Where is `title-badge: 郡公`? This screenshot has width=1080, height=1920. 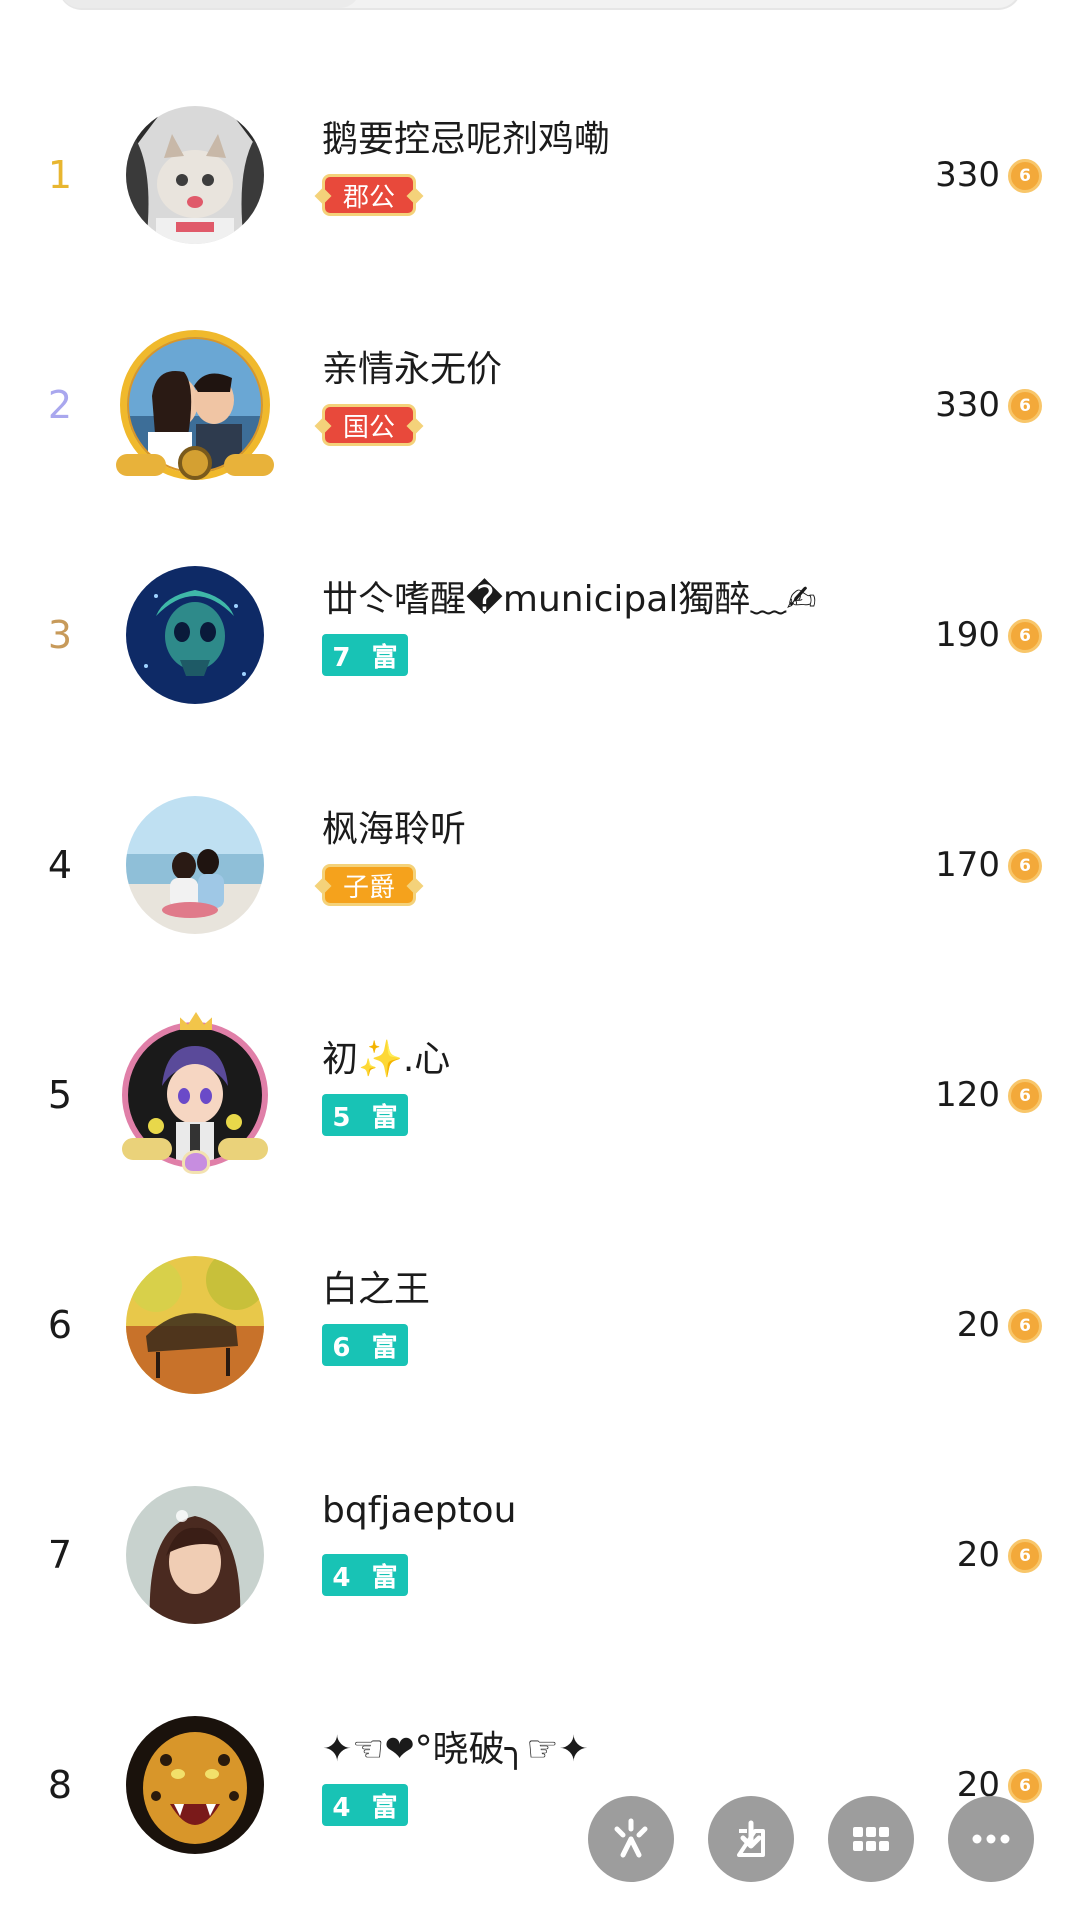 title-badge: 郡公 is located at coordinates (369, 195).